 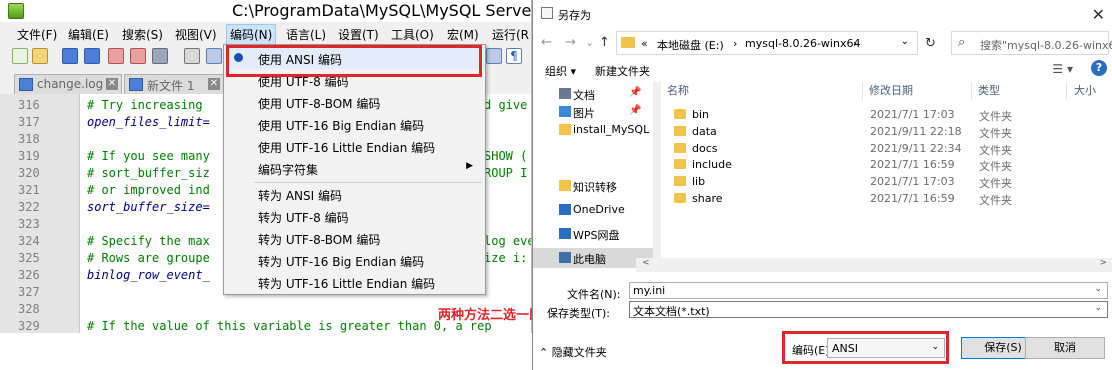 What do you see at coordinates (196, 34) in the screenshot?
I see `menu-view: 视图(V)` at bounding box center [196, 34].